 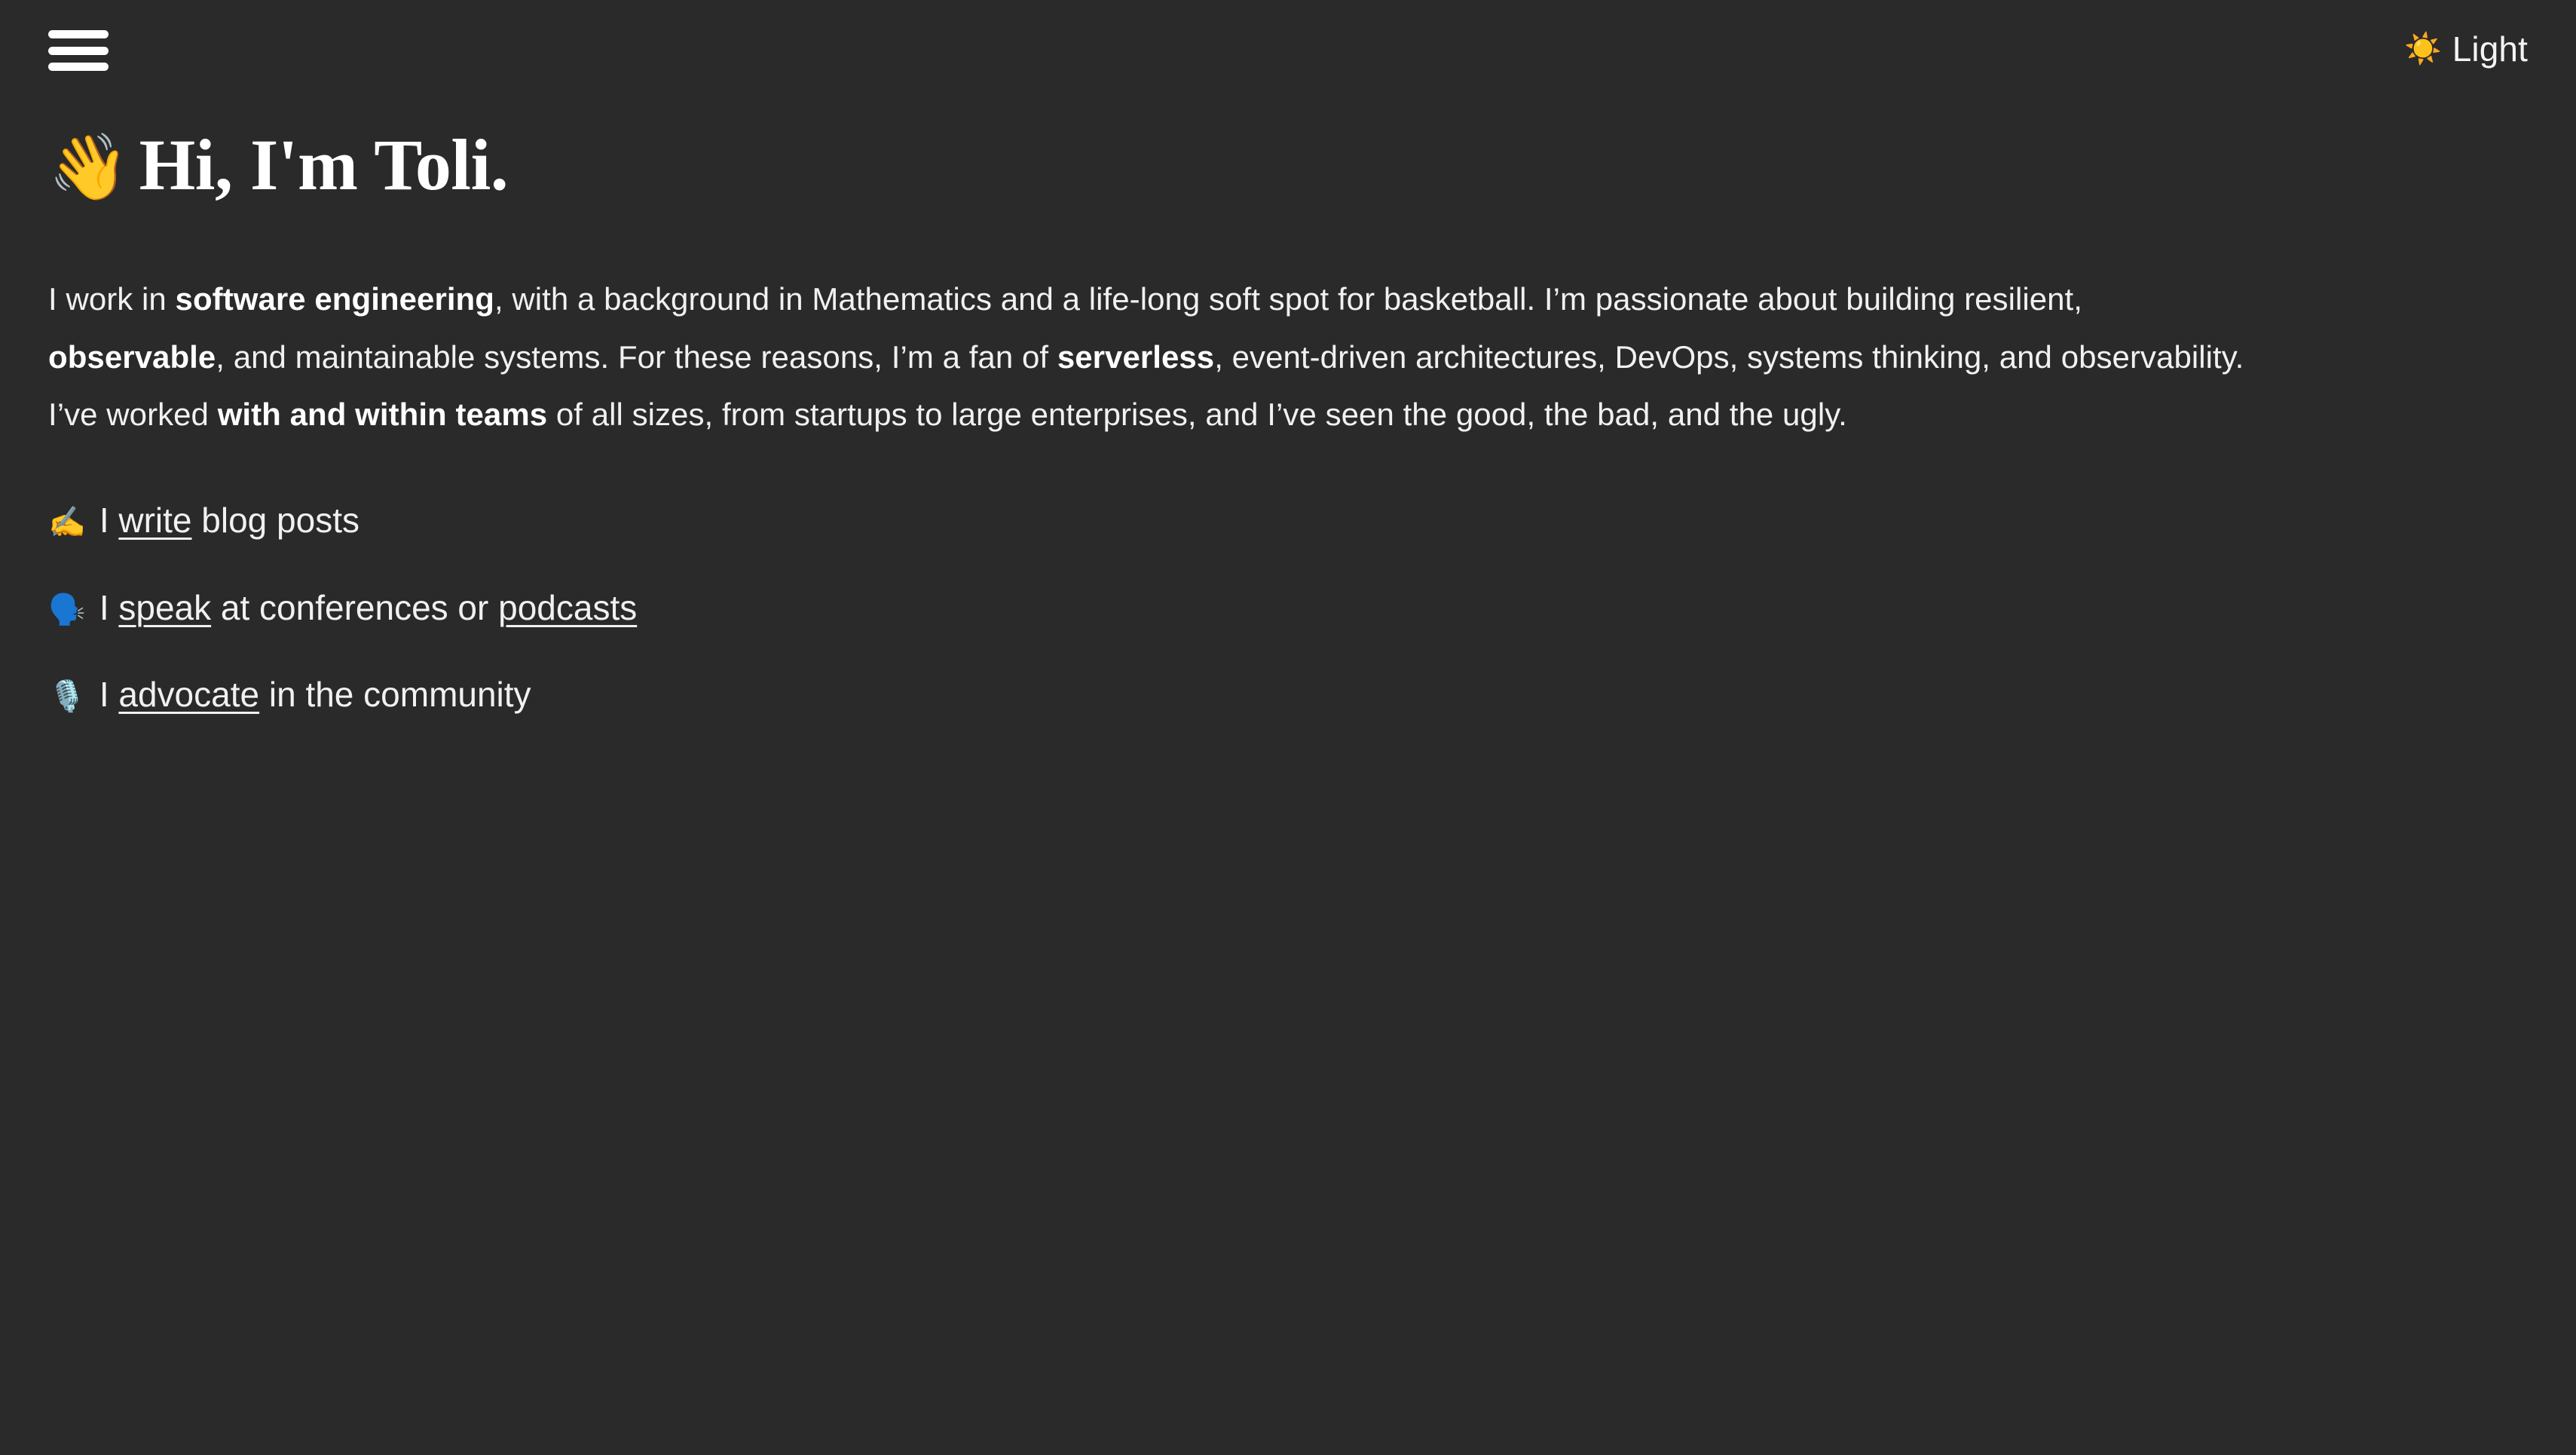 What do you see at coordinates (67, 522) in the screenshot?
I see `writing-hand-icon: ✍️` at bounding box center [67, 522].